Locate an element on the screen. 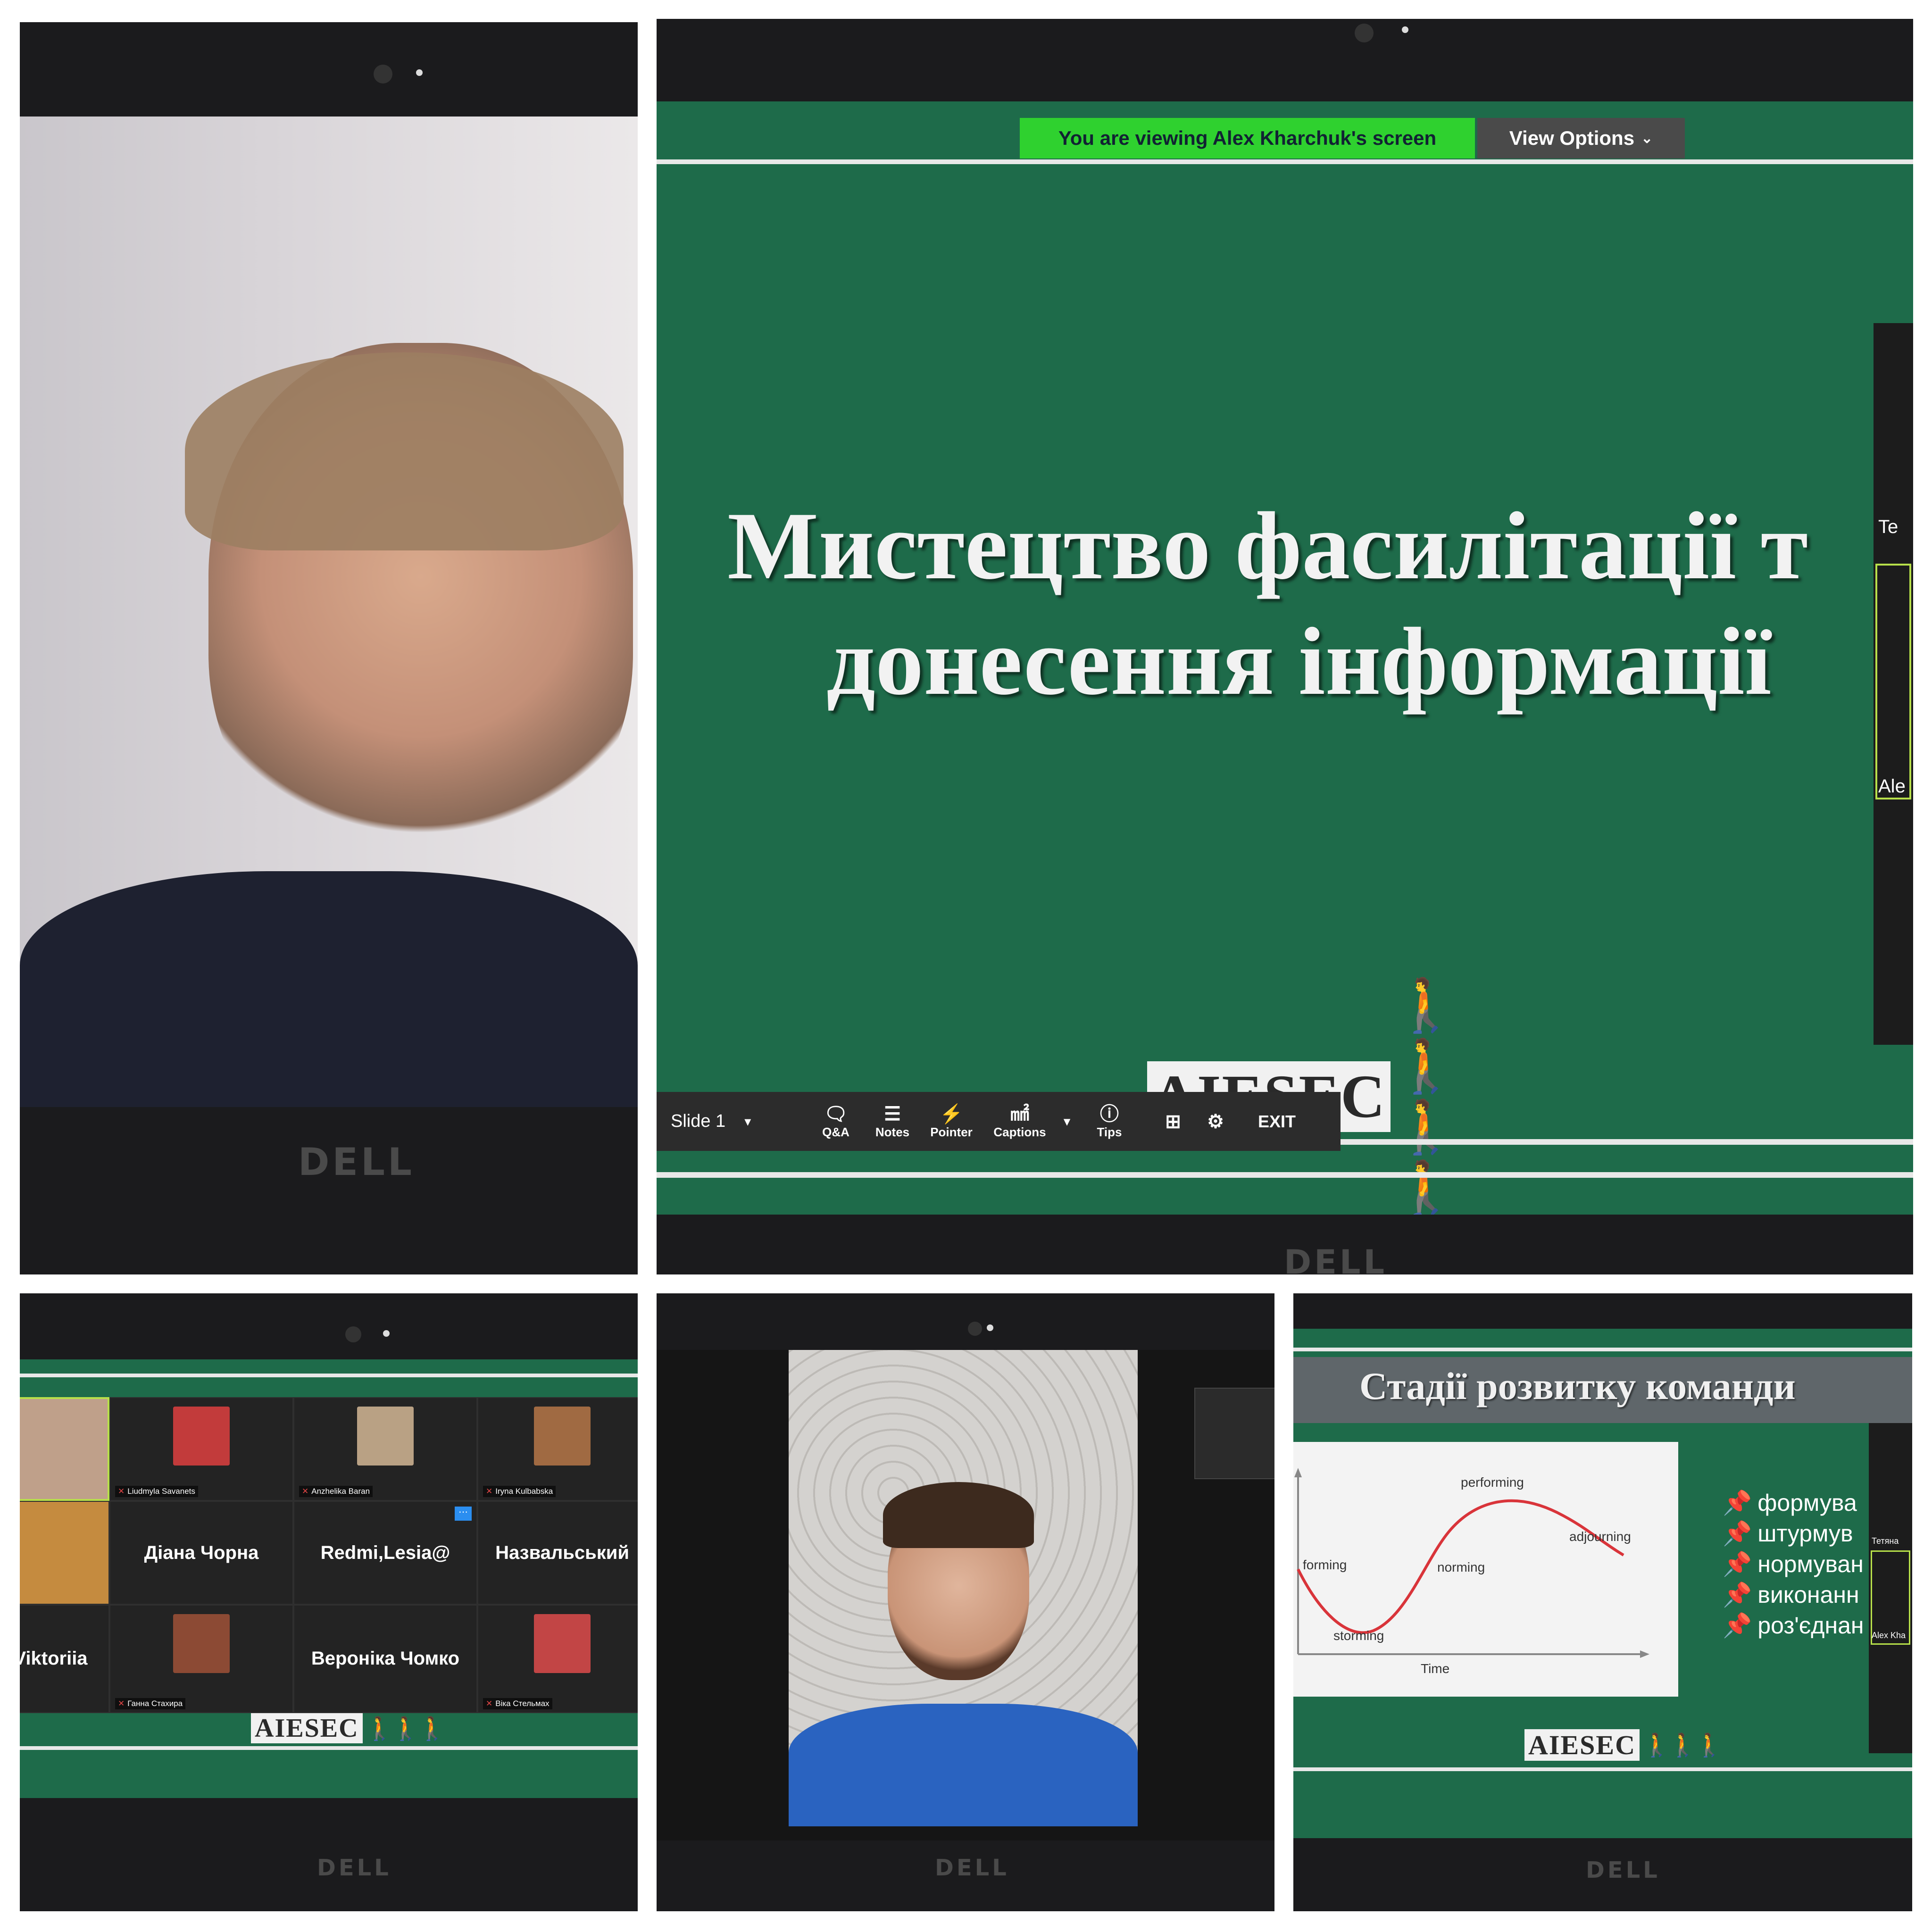 The width and height of the screenshot is (1932, 1932). bullet-3: 📌 нормуван is located at coordinates (1794, 1564).